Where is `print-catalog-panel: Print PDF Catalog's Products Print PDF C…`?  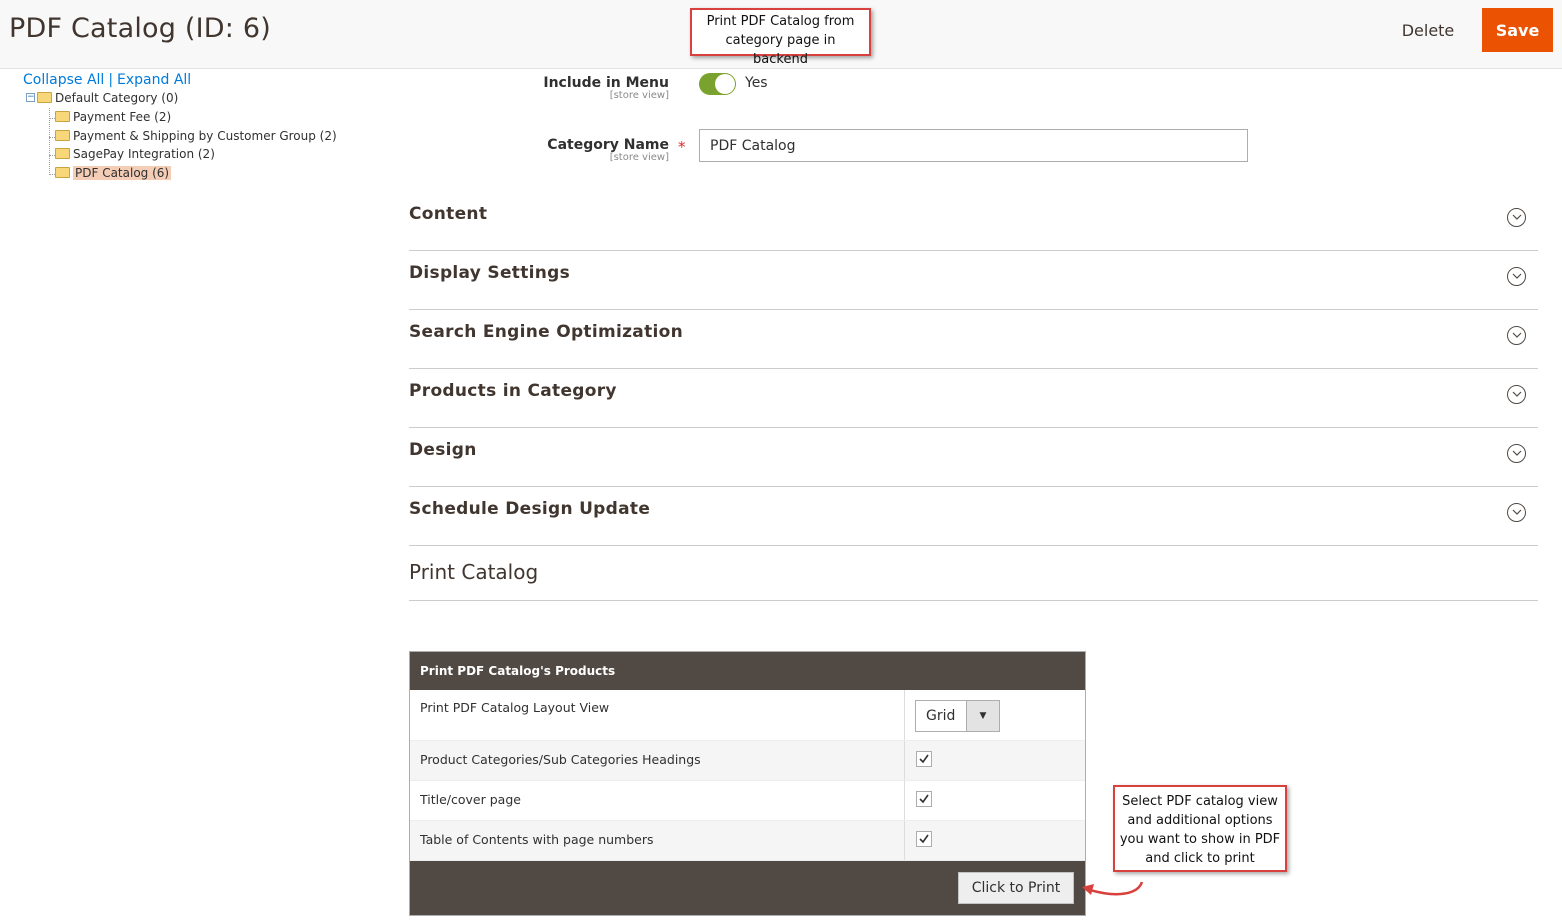
print-catalog-panel: Print PDF Catalog's Products Print PDF C… is located at coordinates (747, 783).